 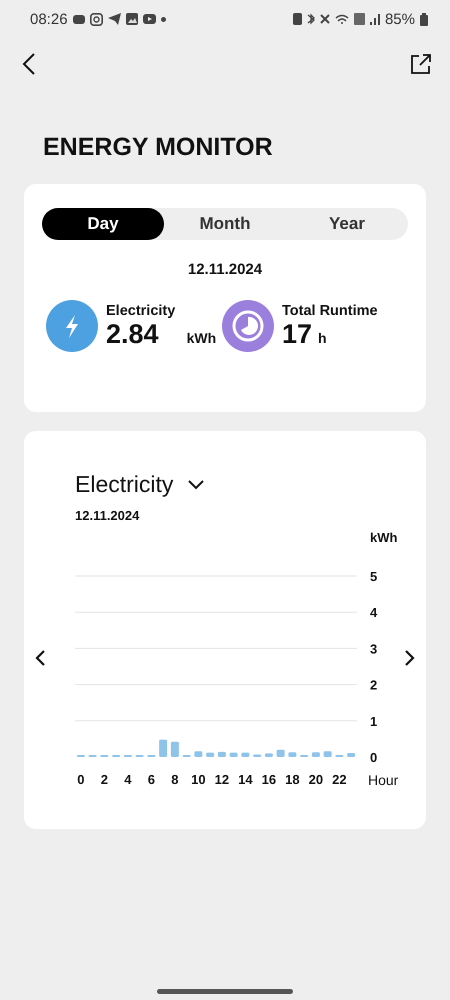 What do you see at coordinates (96, 19) in the screenshot?
I see `camera-icon` at bounding box center [96, 19].